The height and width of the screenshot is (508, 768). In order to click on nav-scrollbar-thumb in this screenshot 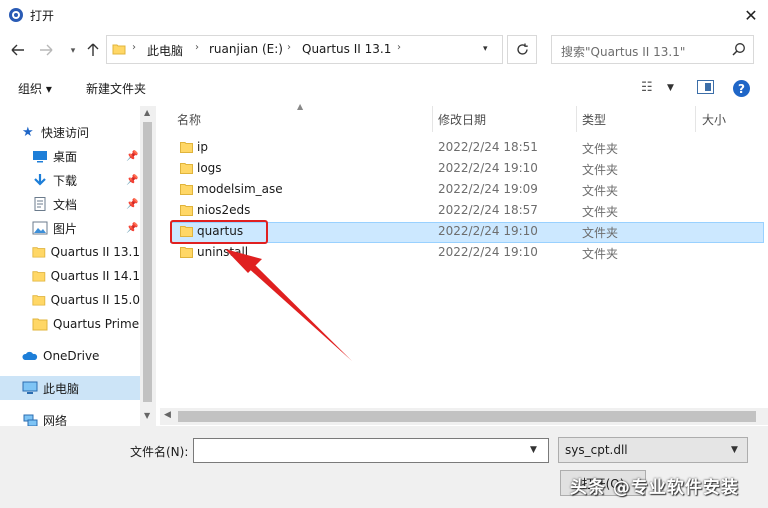, I will do `click(147, 262)`.